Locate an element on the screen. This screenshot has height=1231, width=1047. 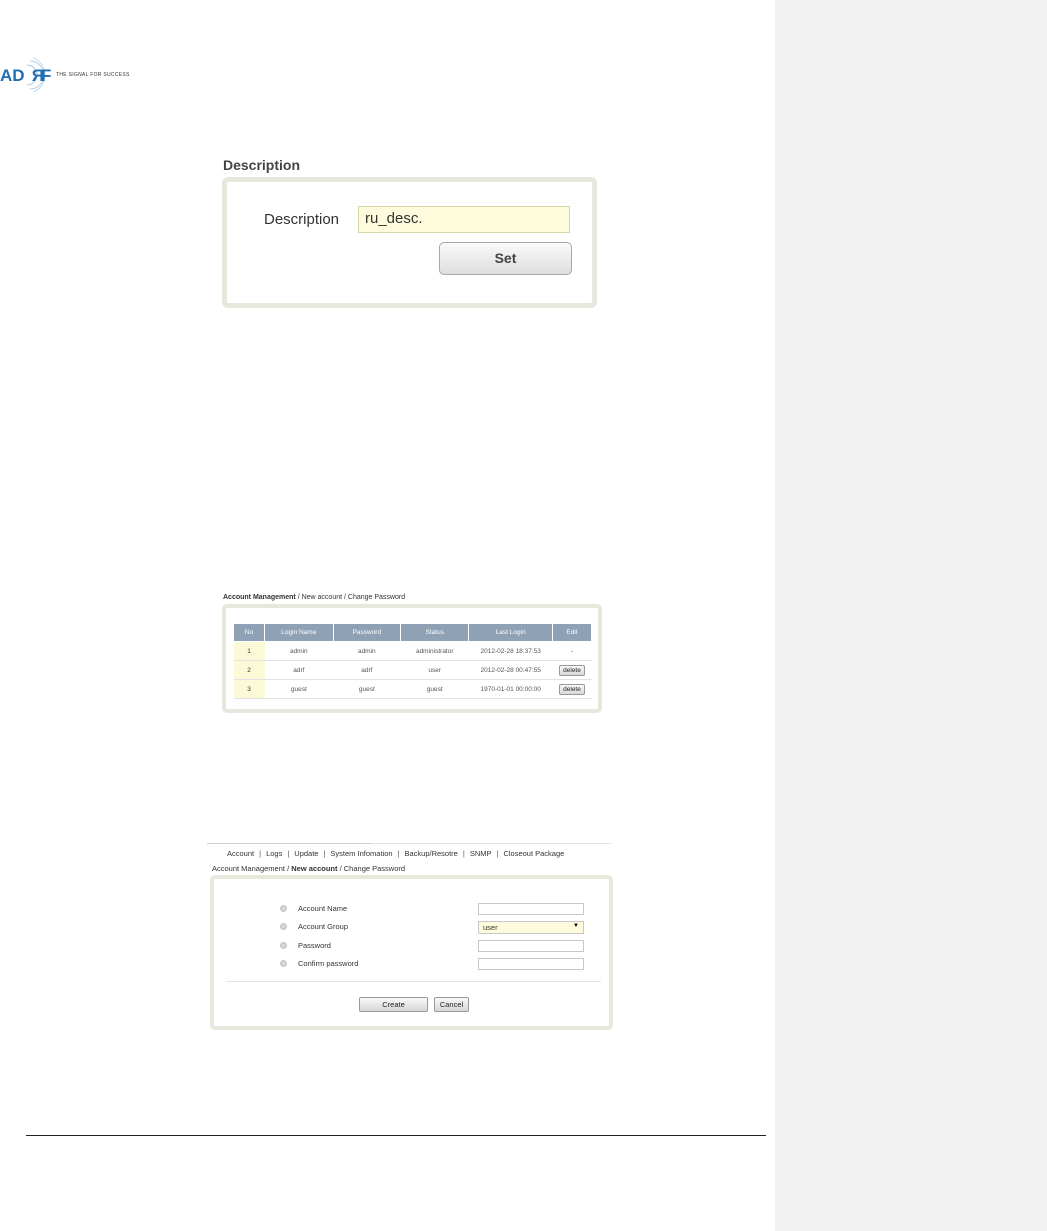
account-group-select: user ▼ is located at coordinates (531, 927).